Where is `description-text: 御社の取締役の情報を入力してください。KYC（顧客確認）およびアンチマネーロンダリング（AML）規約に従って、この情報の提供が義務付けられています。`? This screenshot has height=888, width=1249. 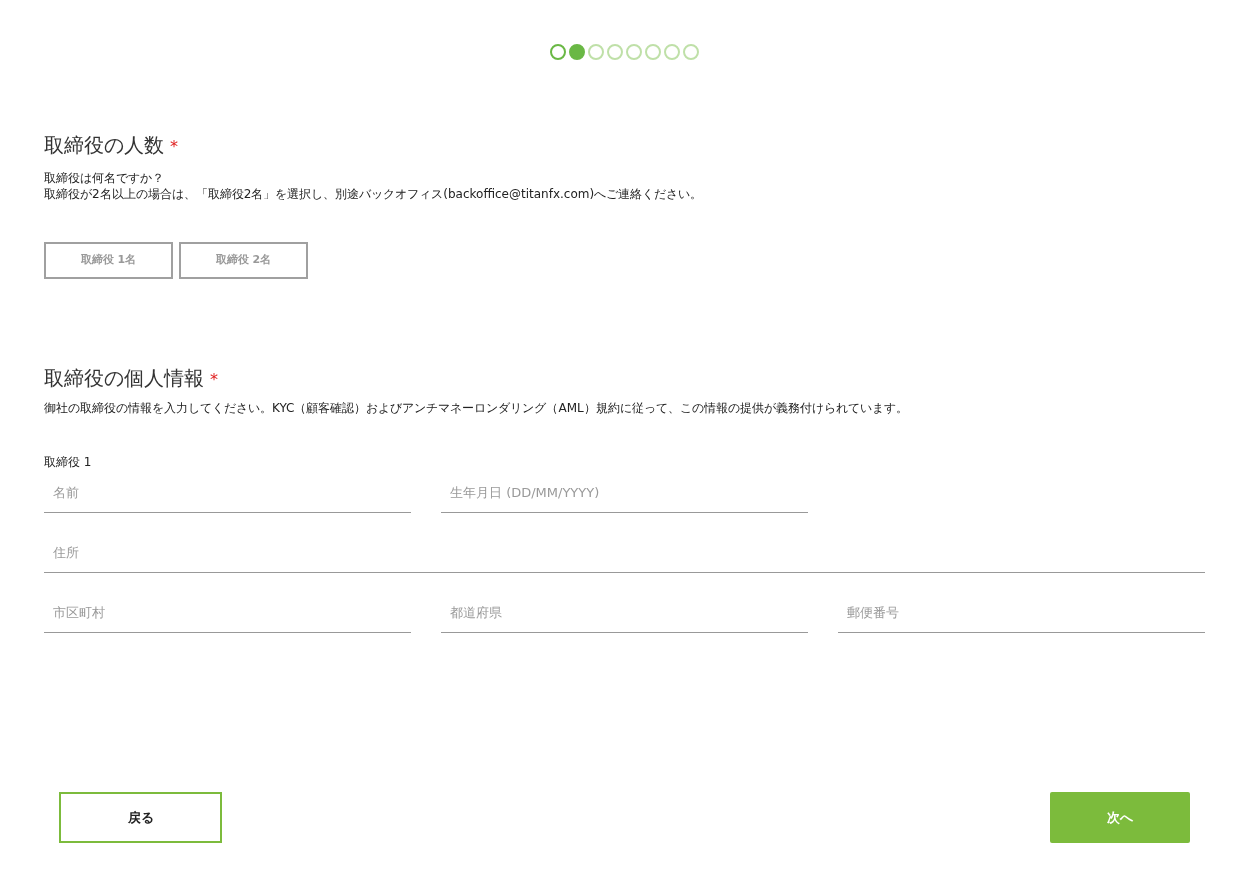
description-text: 御社の取締役の情報を入力してください。KYC（顧客確認）およびアンチマネーロンダリング（AML）規約に従って、この情報の提供が義務付けられています。 is located at coordinates (476, 408).